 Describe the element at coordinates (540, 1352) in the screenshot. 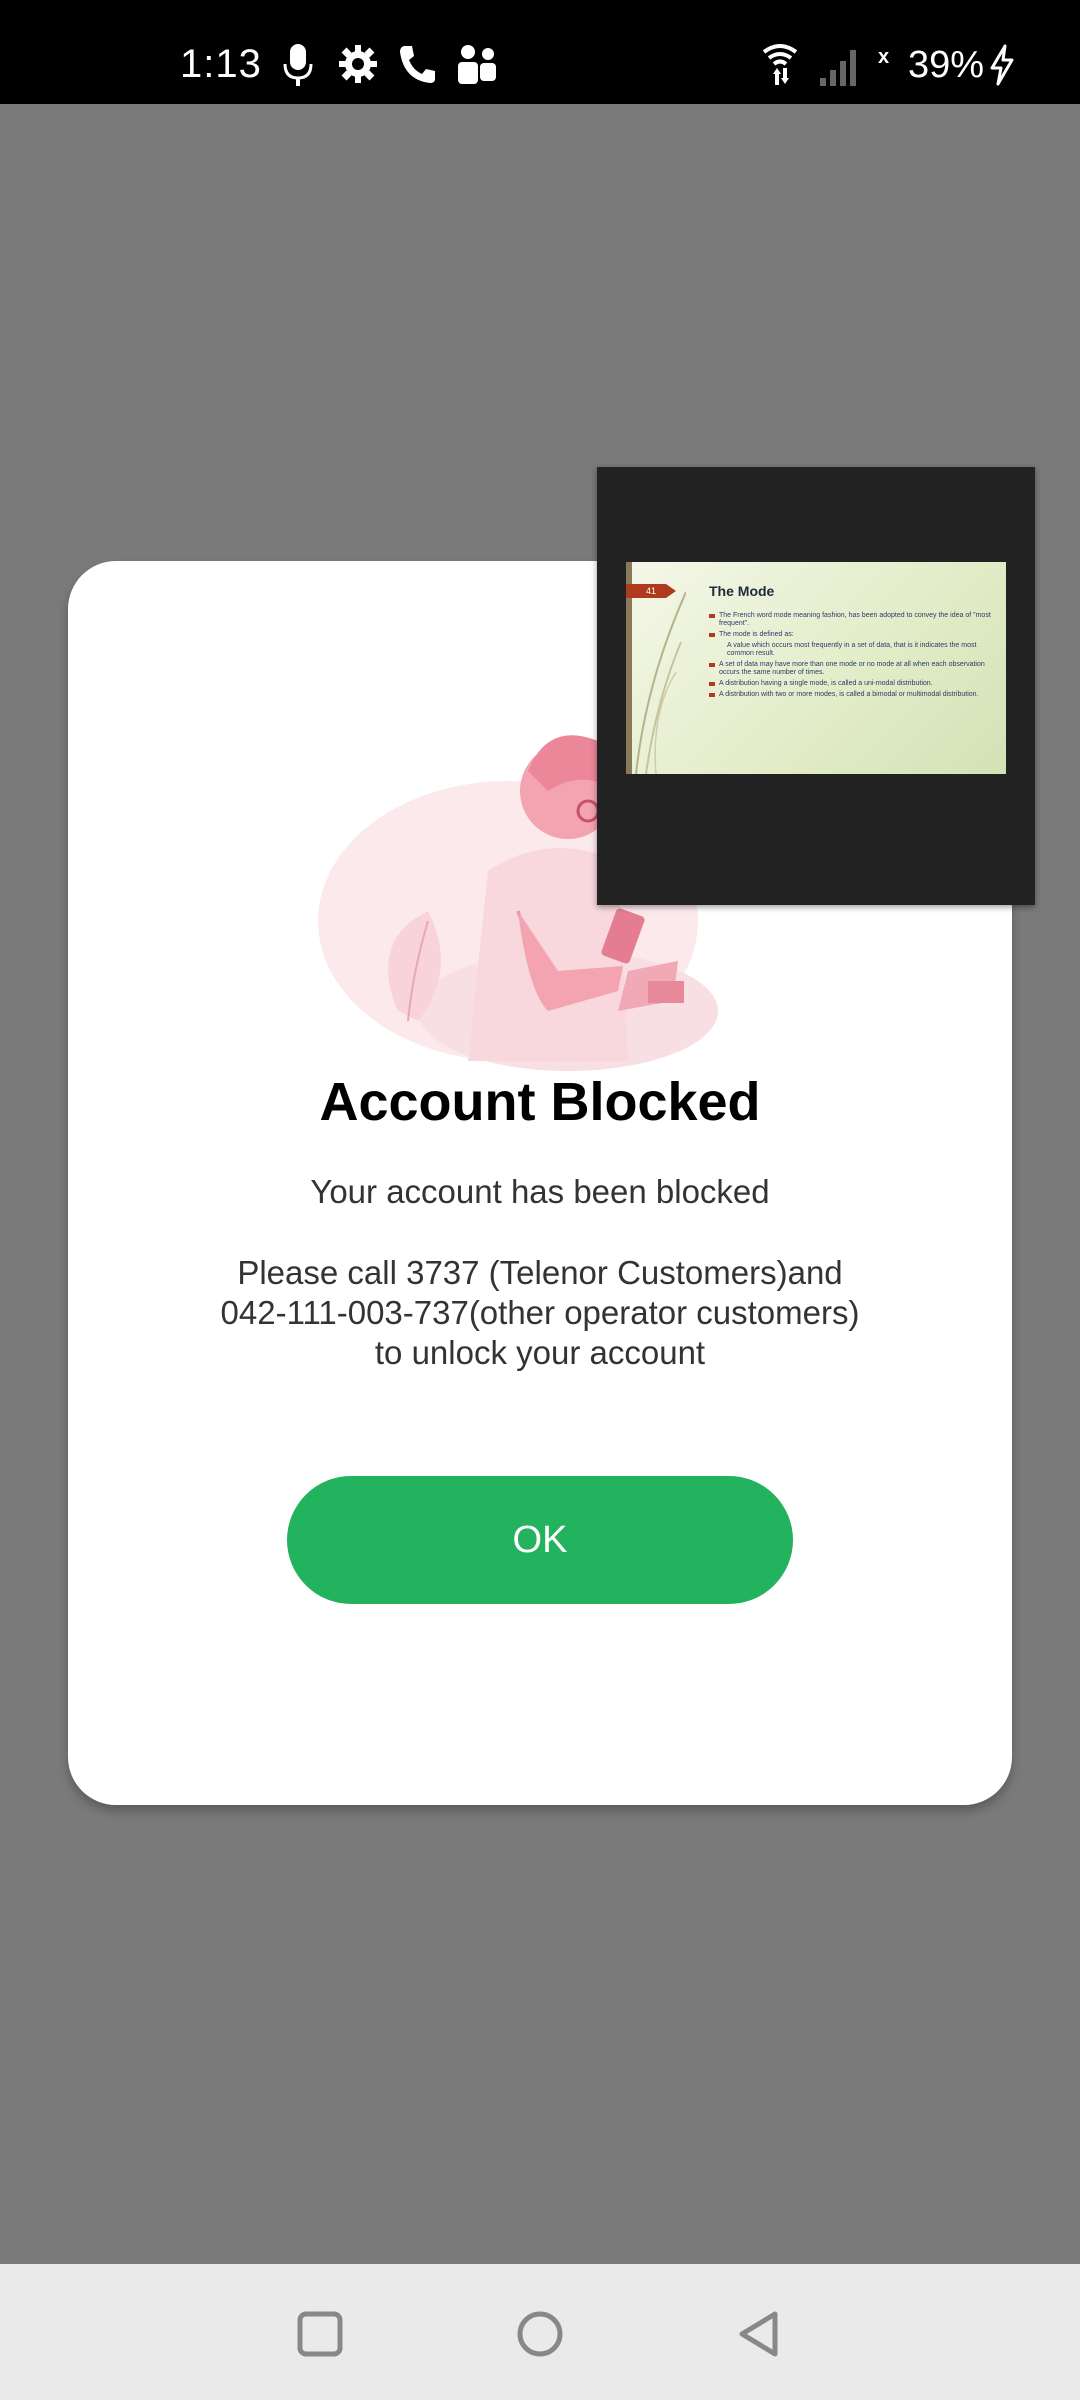

I see `message-line: to unlock your account` at that location.